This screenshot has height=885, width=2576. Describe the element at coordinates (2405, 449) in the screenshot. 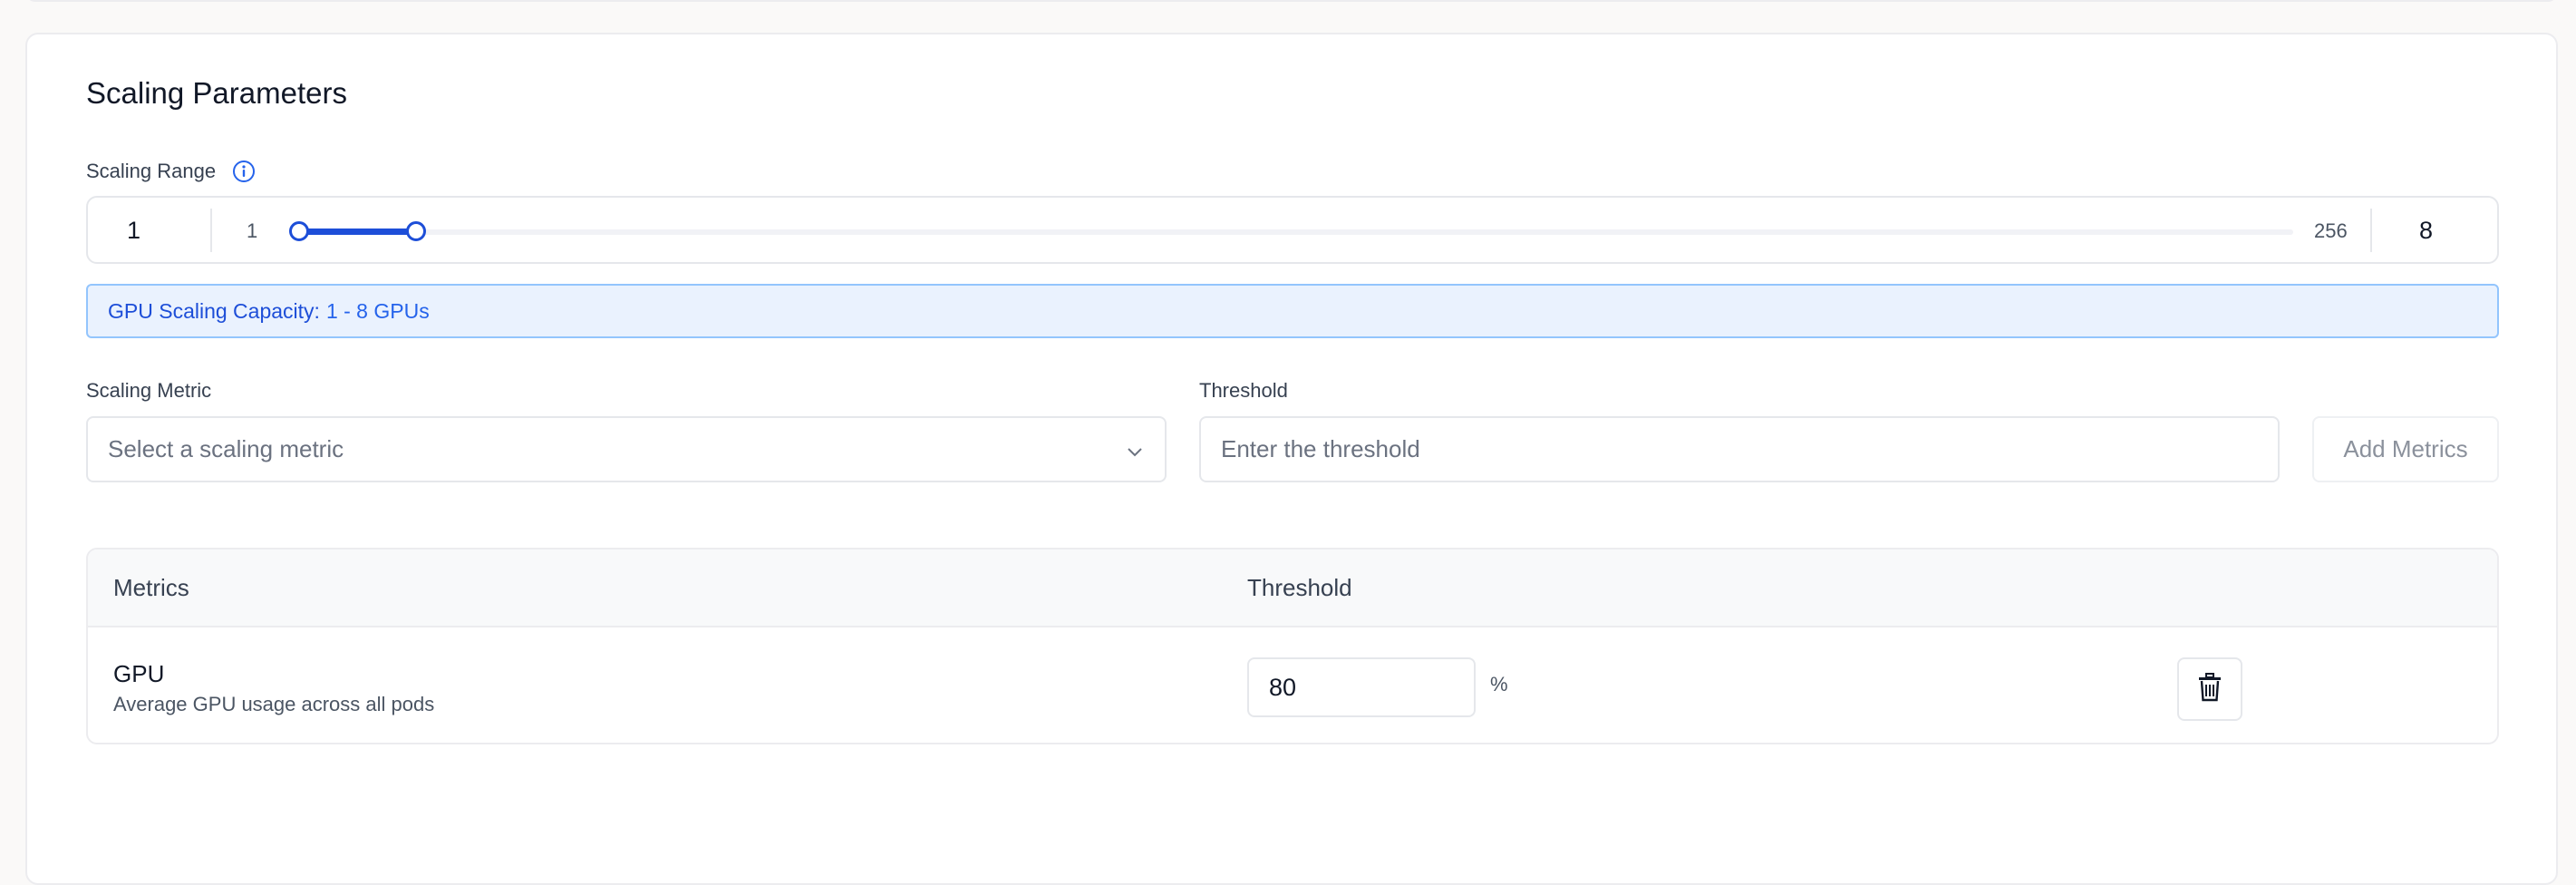

I see `add-metrics-button: Add Metrics` at that location.